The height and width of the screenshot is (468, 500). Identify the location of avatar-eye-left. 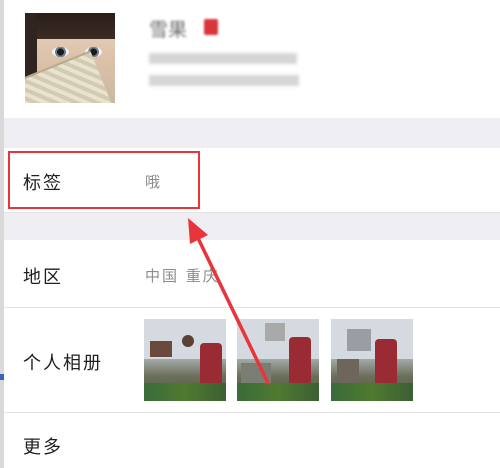
(60, 52).